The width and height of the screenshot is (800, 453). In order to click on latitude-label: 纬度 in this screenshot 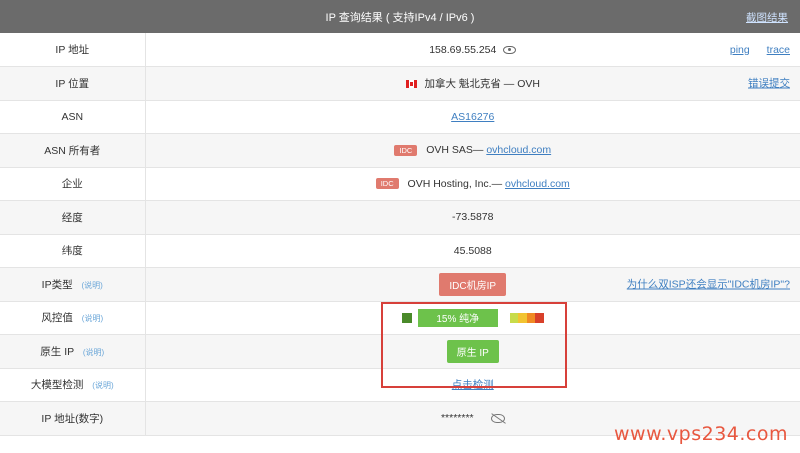, I will do `click(73, 251)`.